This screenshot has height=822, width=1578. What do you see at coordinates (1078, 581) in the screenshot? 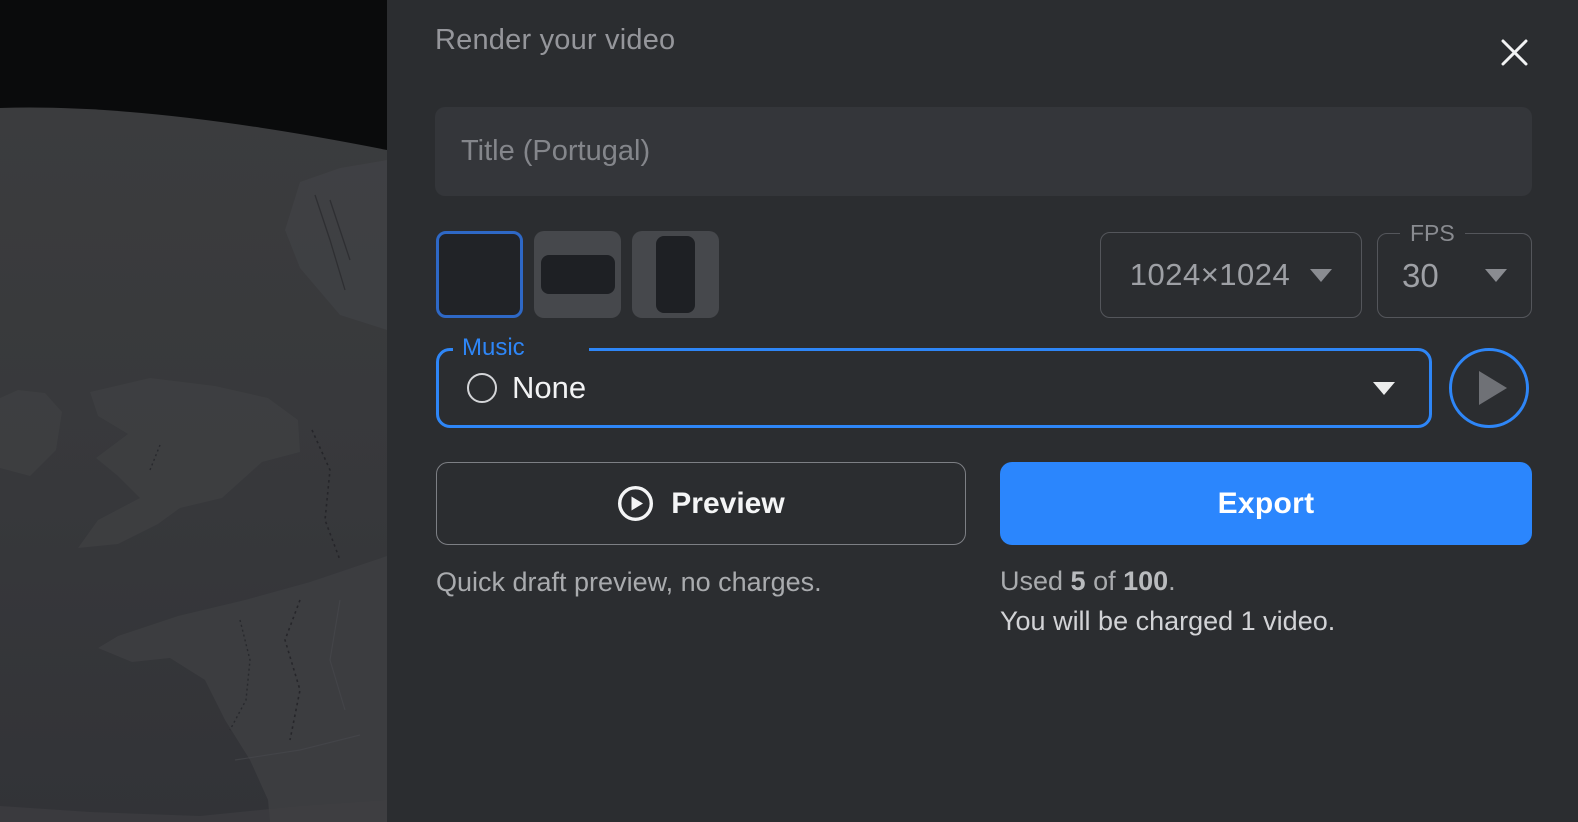
I see `usage-used-count: 5` at bounding box center [1078, 581].